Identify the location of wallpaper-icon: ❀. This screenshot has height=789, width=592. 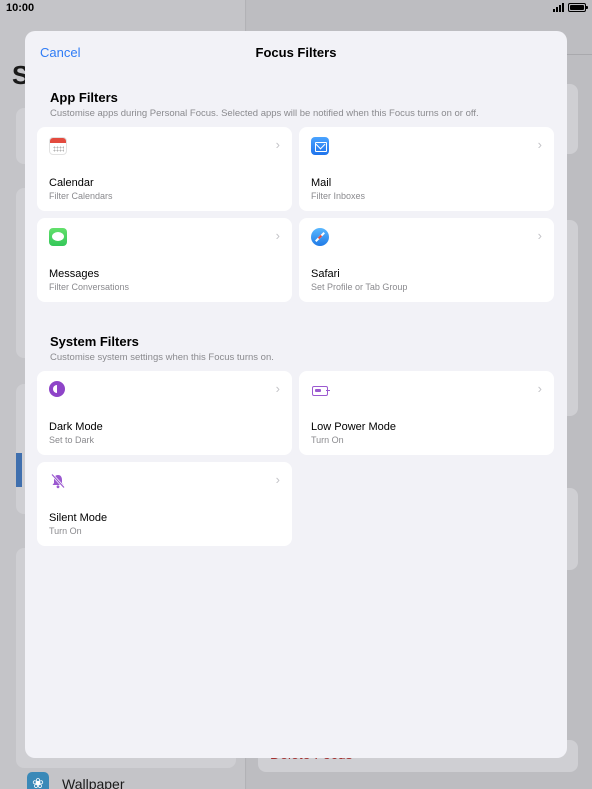
(38, 780).